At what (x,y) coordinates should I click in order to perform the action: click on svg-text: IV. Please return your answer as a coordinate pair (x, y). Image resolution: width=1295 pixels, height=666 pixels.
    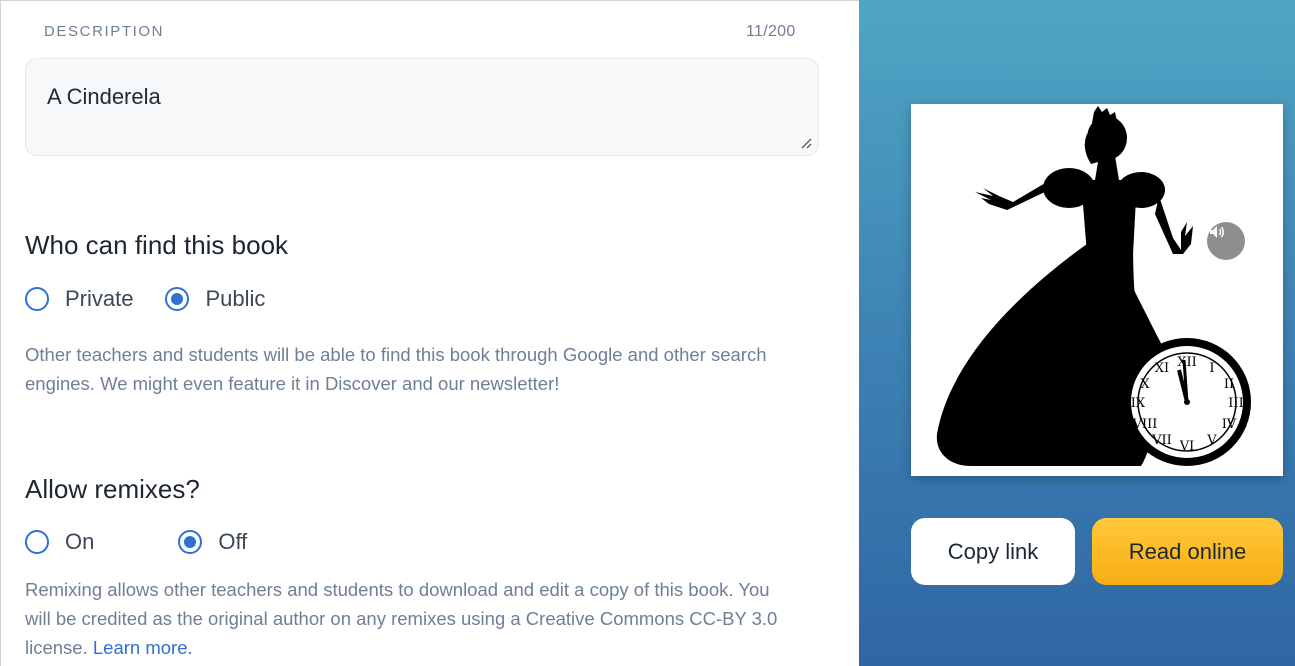
    Looking at the image, I should click on (1229, 424).